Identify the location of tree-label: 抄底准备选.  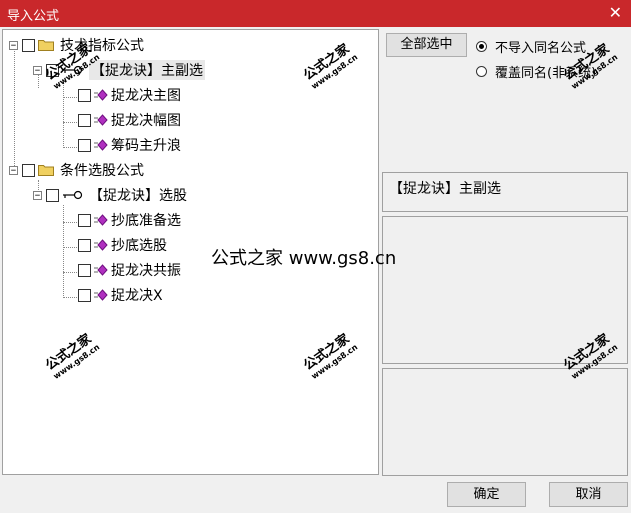
(146, 221).